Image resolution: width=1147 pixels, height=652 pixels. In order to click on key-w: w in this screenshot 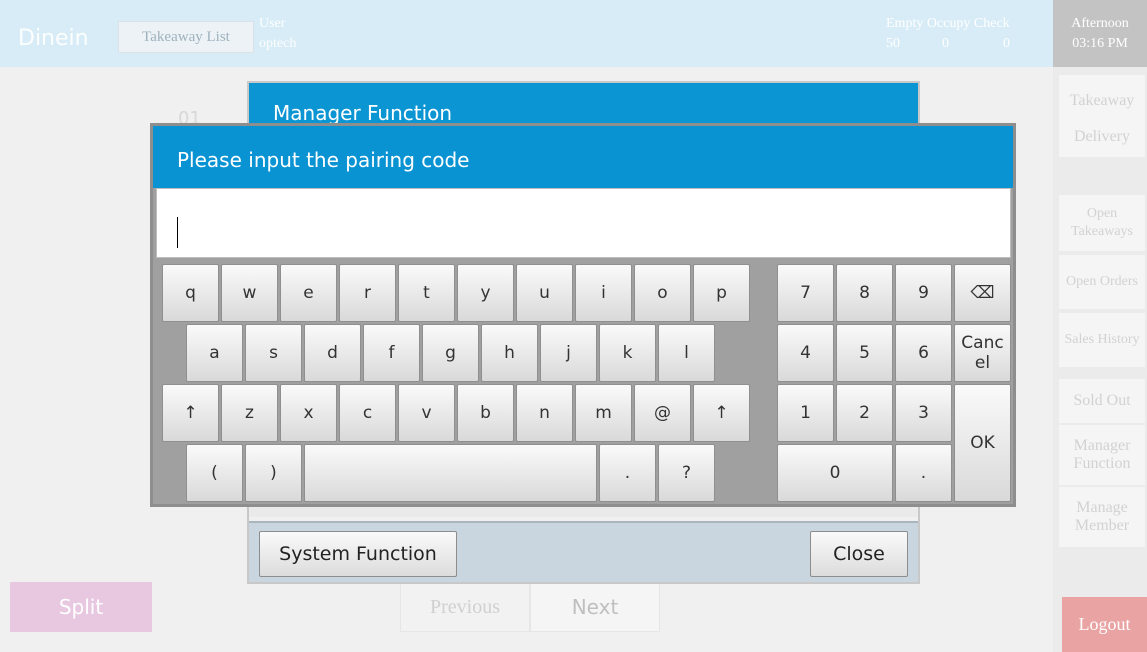, I will do `click(249, 293)`.